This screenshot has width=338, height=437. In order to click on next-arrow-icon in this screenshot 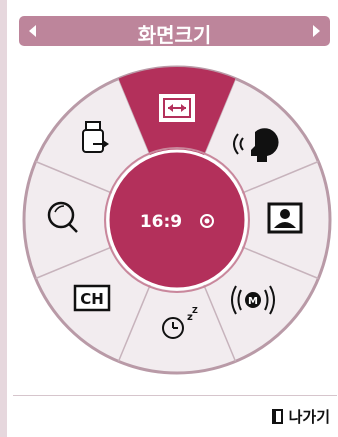, I will do `click(316, 31)`.